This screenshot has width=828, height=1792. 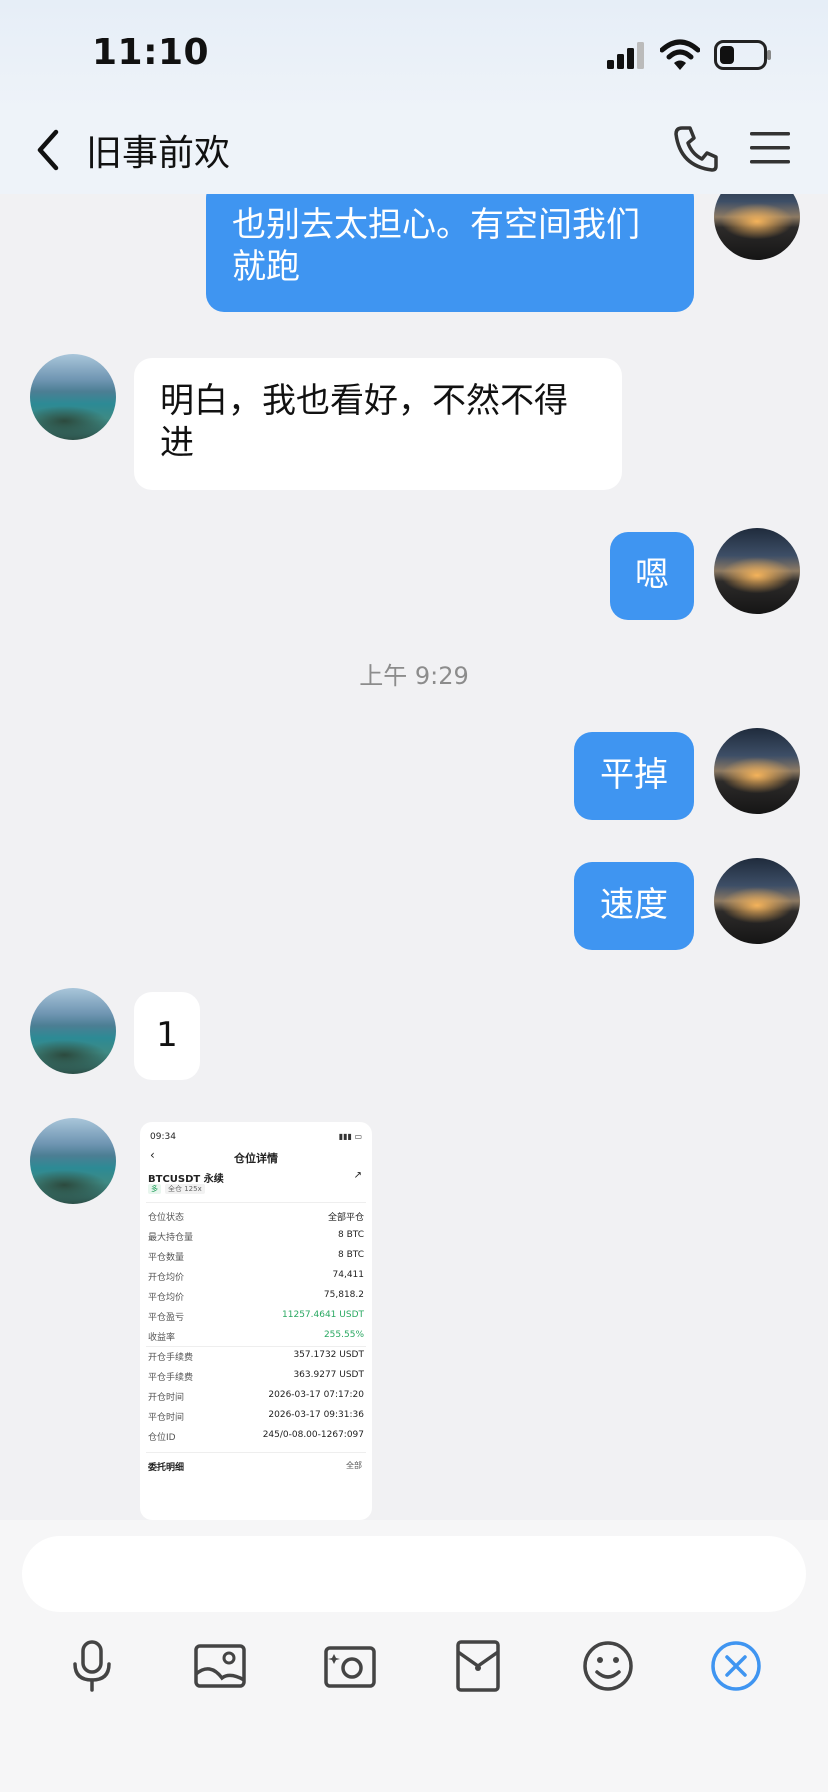 What do you see at coordinates (166, 1468) in the screenshot?
I see `shot-footer-left: 委托明细` at bounding box center [166, 1468].